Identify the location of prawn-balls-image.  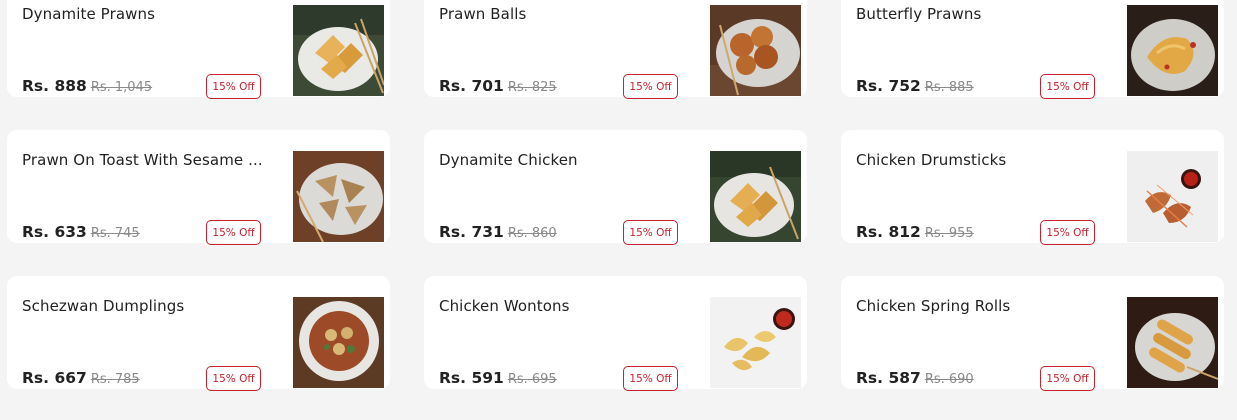
(755, 50).